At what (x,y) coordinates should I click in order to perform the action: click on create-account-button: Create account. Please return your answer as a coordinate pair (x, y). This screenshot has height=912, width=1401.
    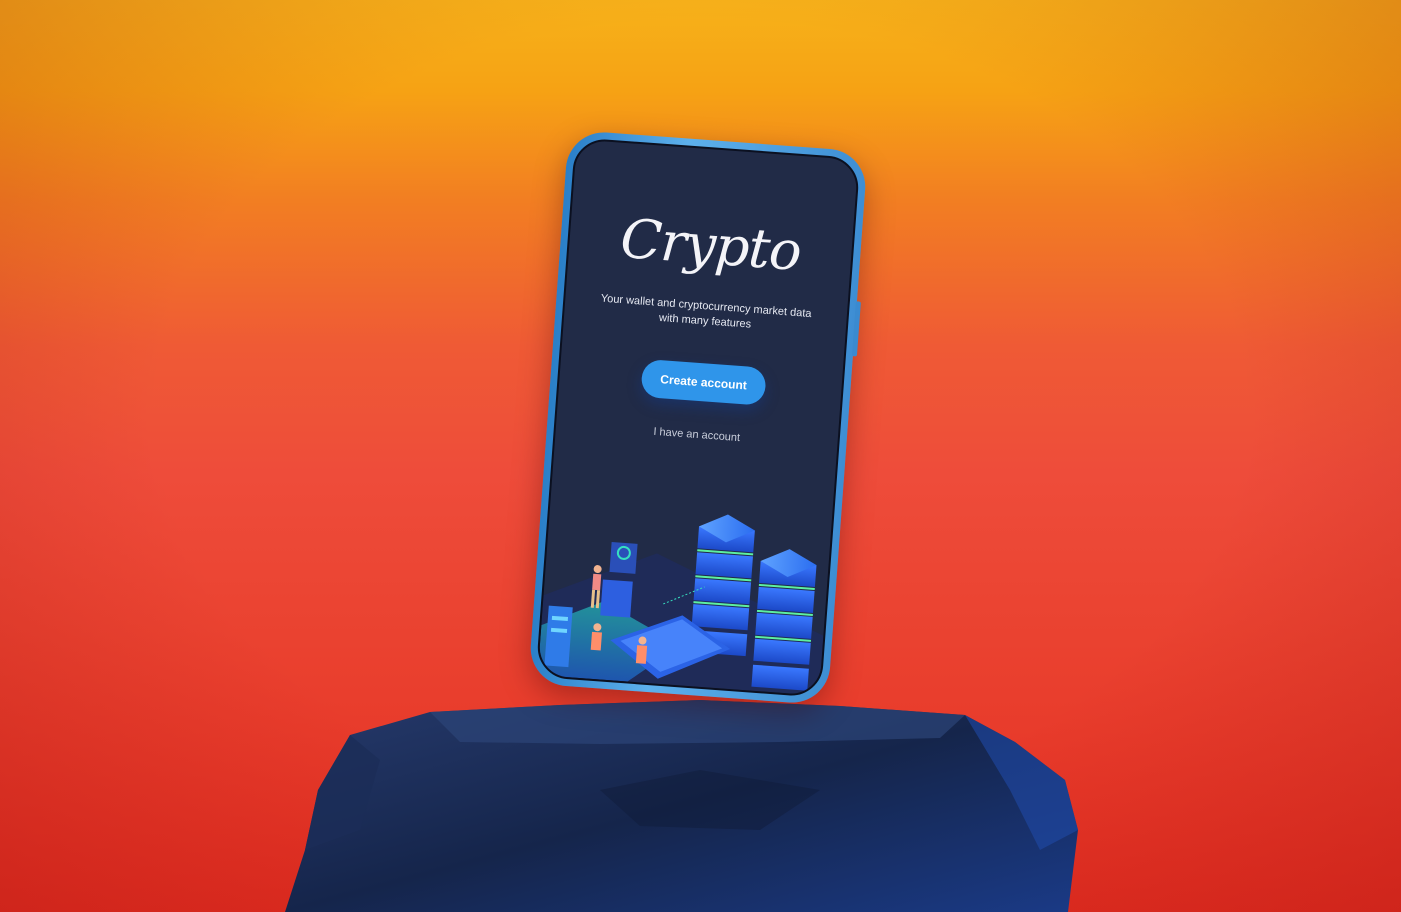
    Looking at the image, I should click on (703, 382).